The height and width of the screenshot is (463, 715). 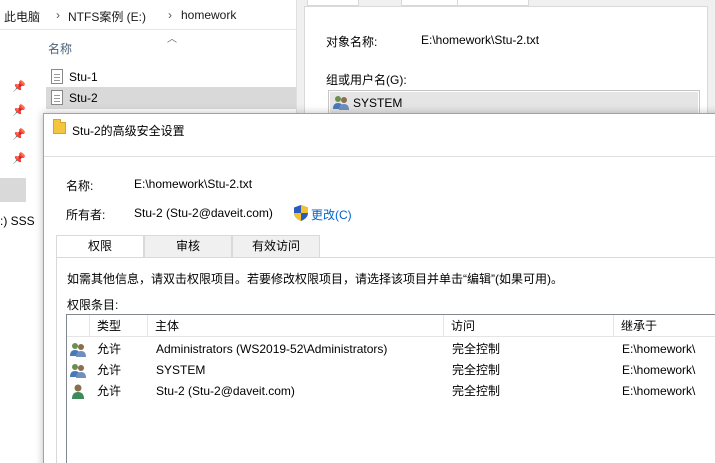 I want to click on user-name: SYSTEM, so click(x=378, y=103).